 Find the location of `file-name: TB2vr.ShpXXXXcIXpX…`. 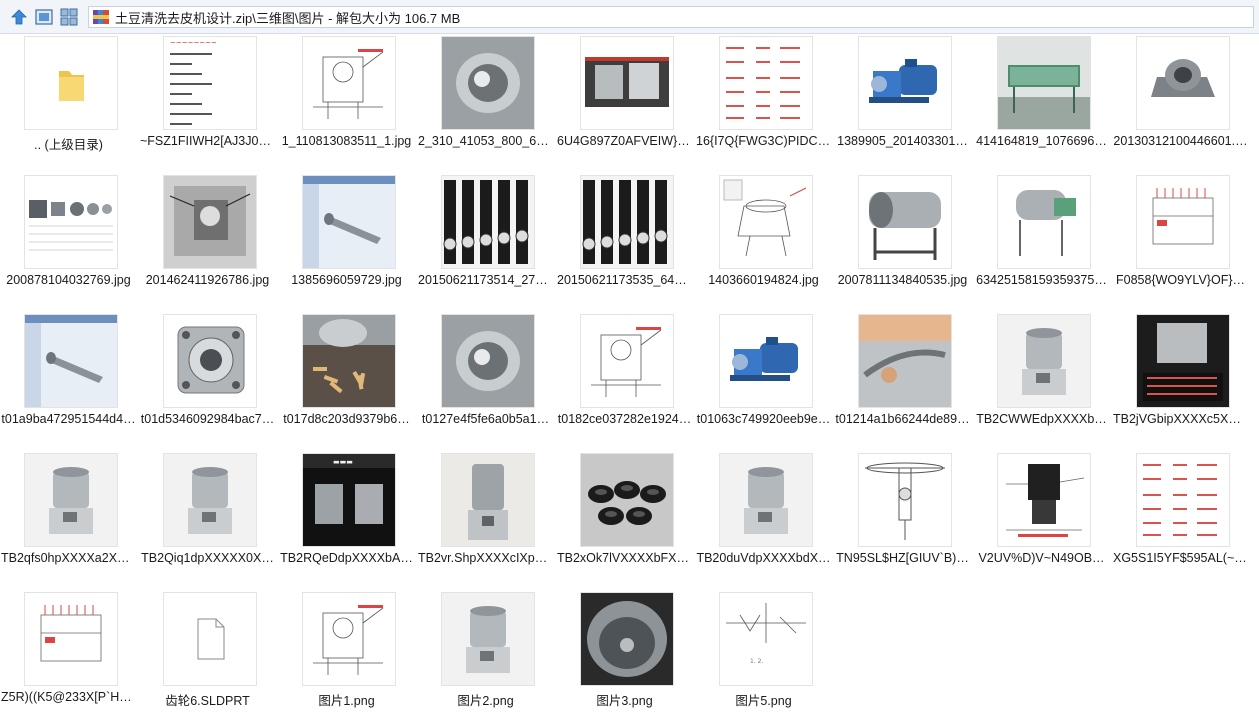

file-name: TB2vr.ShpXXXXcIXpX… is located at coordinates (485, 558).